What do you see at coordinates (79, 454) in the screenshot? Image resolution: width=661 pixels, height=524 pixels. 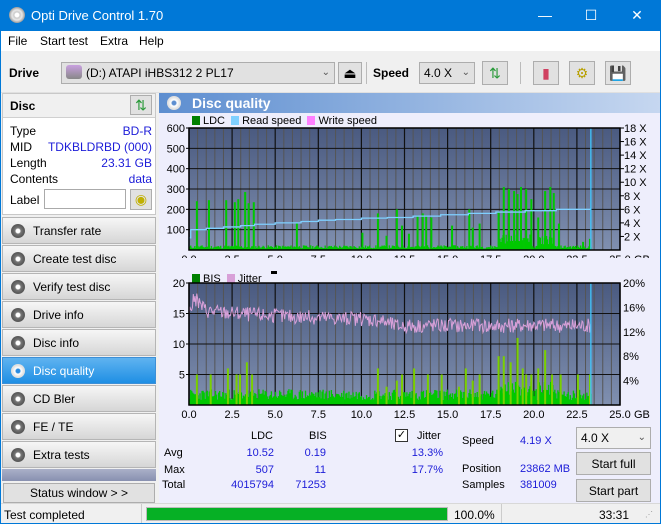 I see `nav-extra-tests: Extra tests` at bounding box center [79, 454].